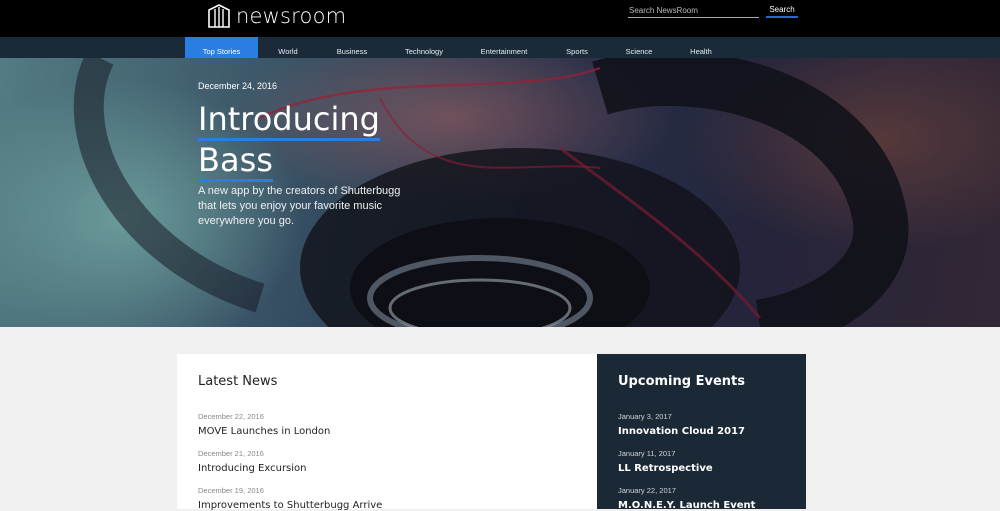 The width and height of the screenshot is (1000, 511). Describe the element at coordinates (289, 121) in the screenshot. I see `hero-title-line1: Introducing` at that location.